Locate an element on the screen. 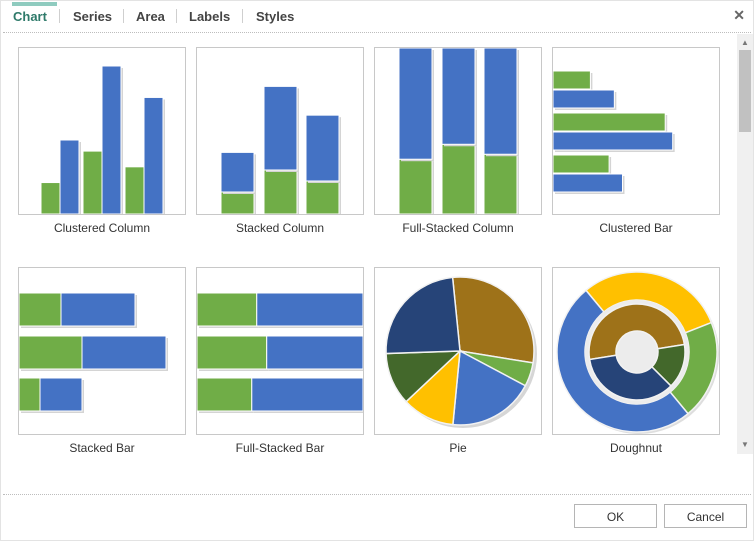 The image size is (754, 541). chart-preview-stacked-column is located at coordinates (280, 149).